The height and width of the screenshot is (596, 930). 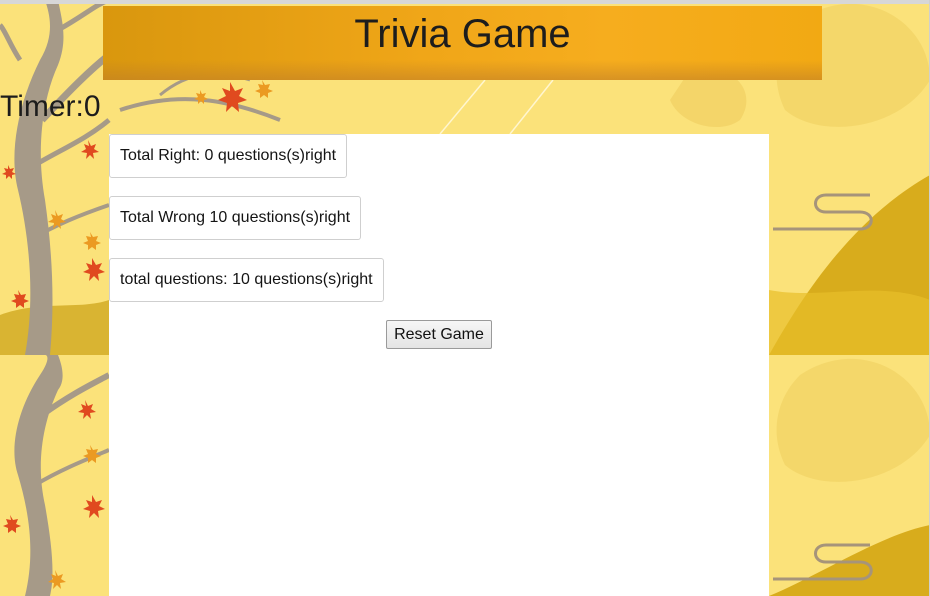 What do you see at coordinates (439, 334) in the screenshot?
I see `reset-game-button: Reset Game` at bounding box center [439, 334].